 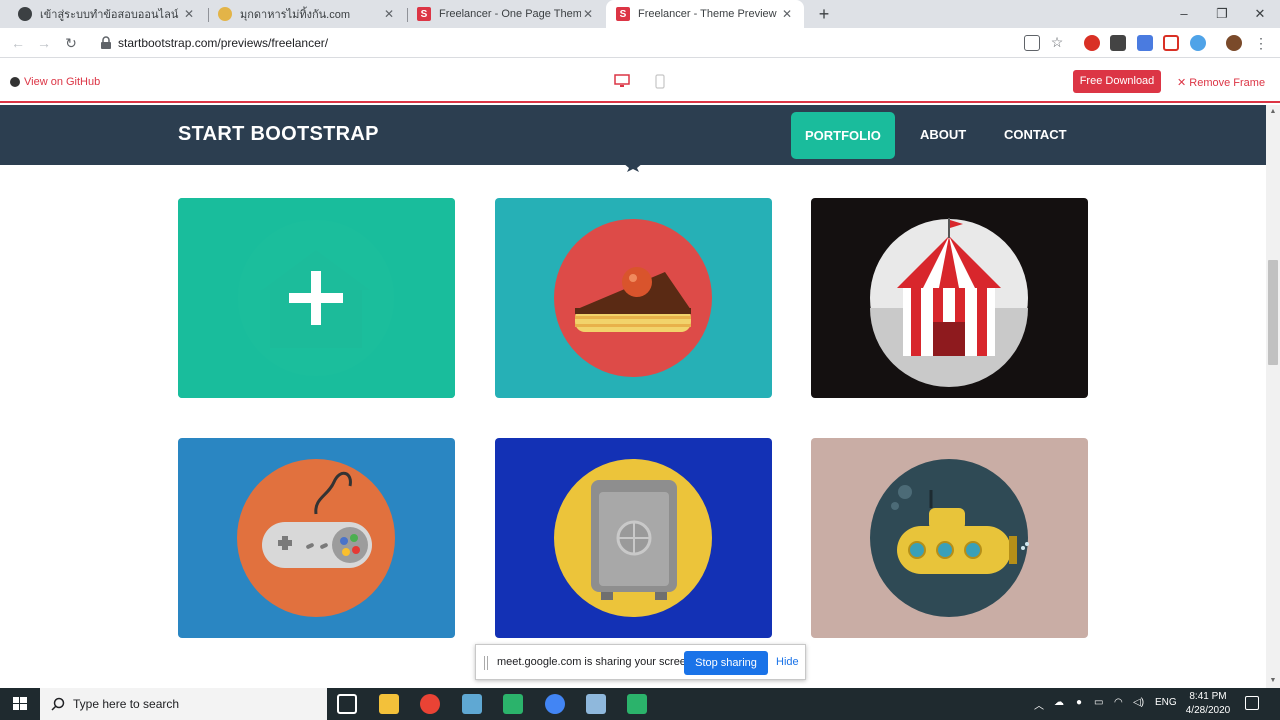 I want to click on search-placeholder: Type here to search, so click(x=126, y=704).